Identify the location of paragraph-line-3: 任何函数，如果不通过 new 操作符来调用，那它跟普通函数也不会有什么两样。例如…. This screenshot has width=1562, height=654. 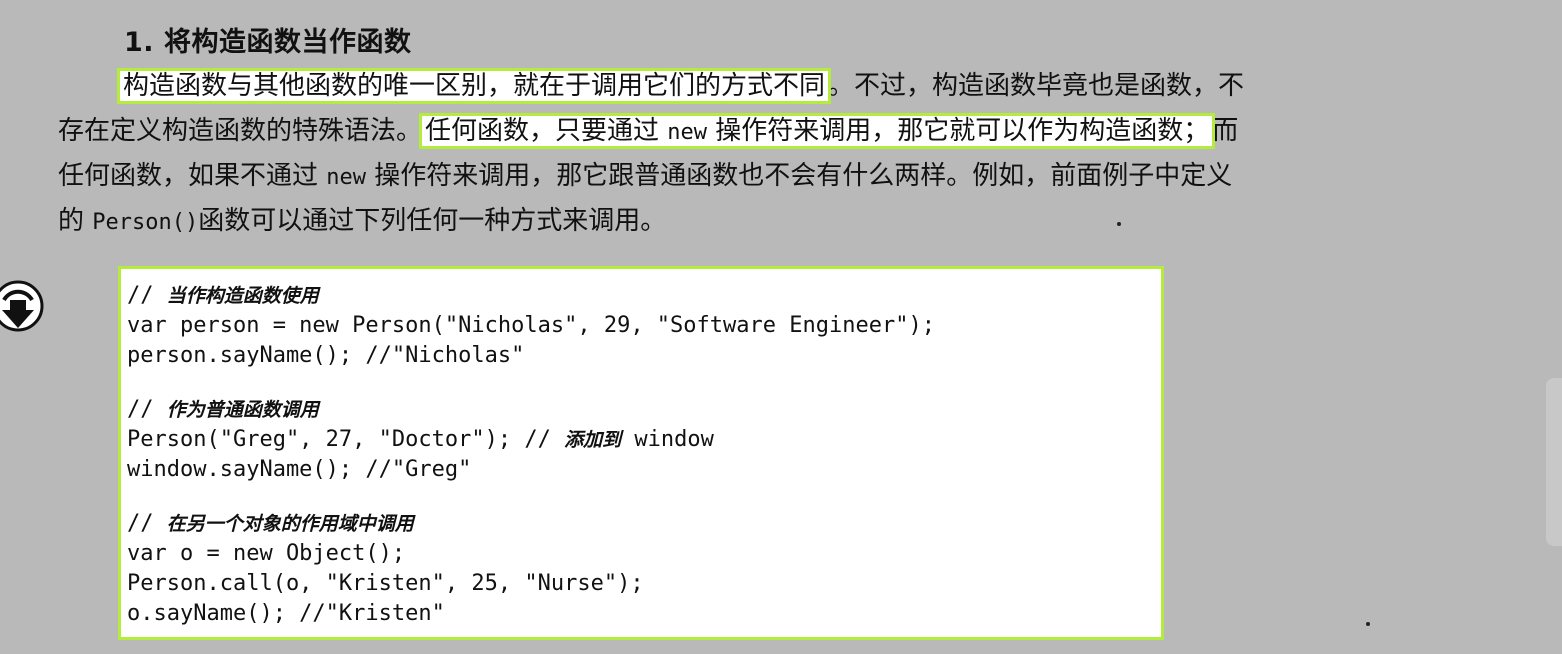
(798, 176).